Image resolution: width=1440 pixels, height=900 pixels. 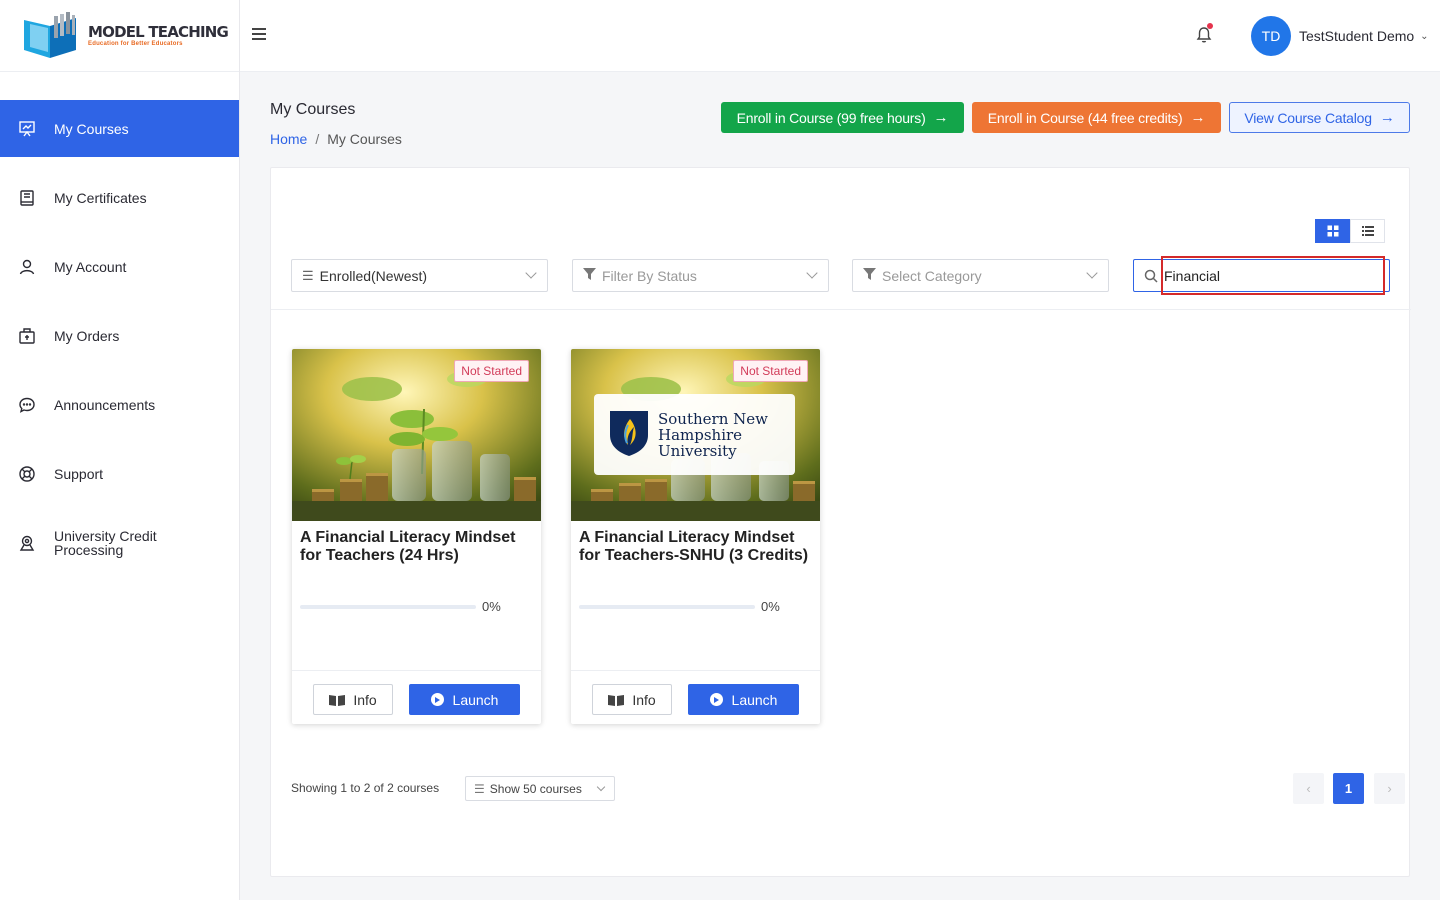 What do you see at coordinates (1348, 788) in the screenshot?
I see `page-1-button: 1` at bounding box center [1348, 788].